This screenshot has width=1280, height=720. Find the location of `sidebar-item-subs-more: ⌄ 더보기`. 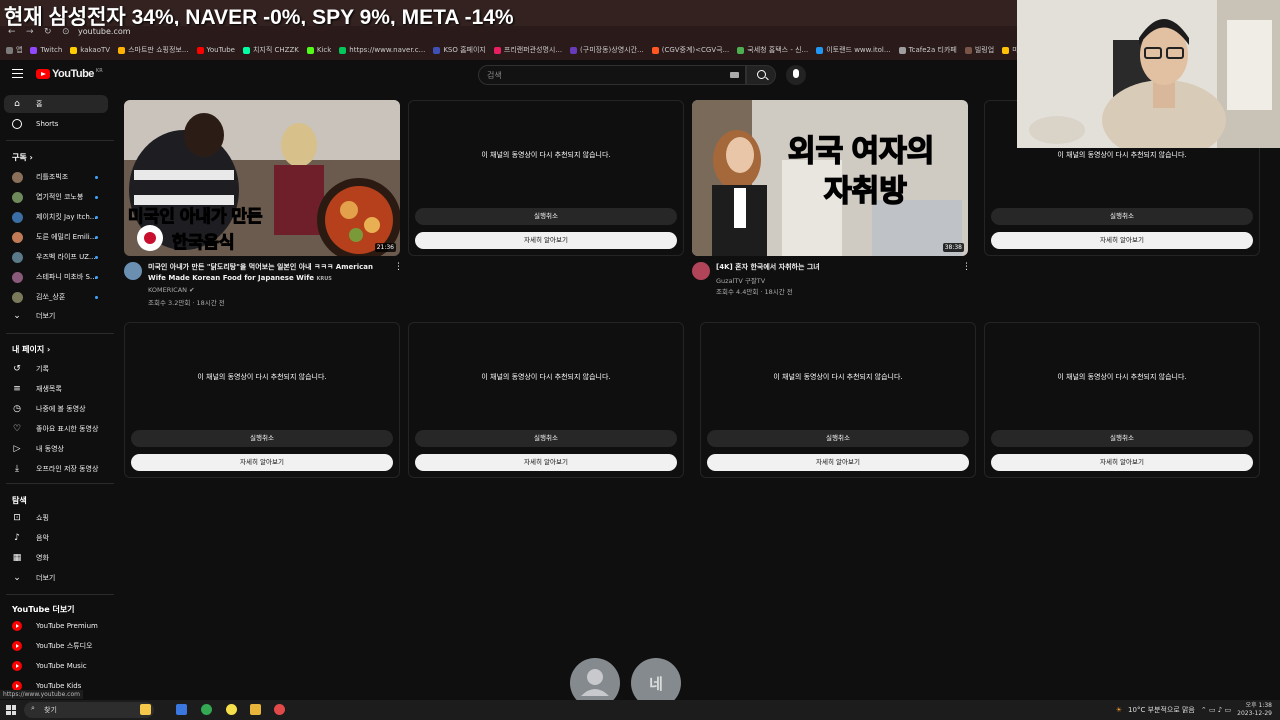

sidebar-item-subs-more: ⌄ 더보기 is located at coordinates (56, 316).